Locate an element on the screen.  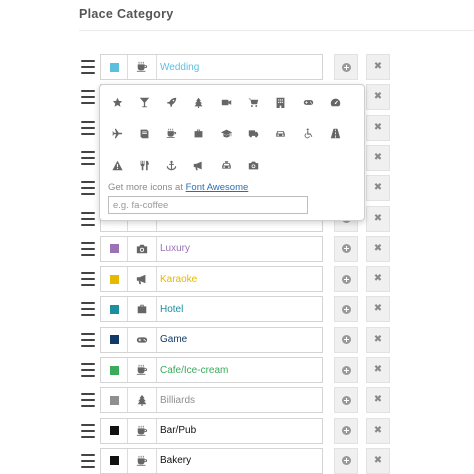
category-fields is located at coordinates (211, 67).